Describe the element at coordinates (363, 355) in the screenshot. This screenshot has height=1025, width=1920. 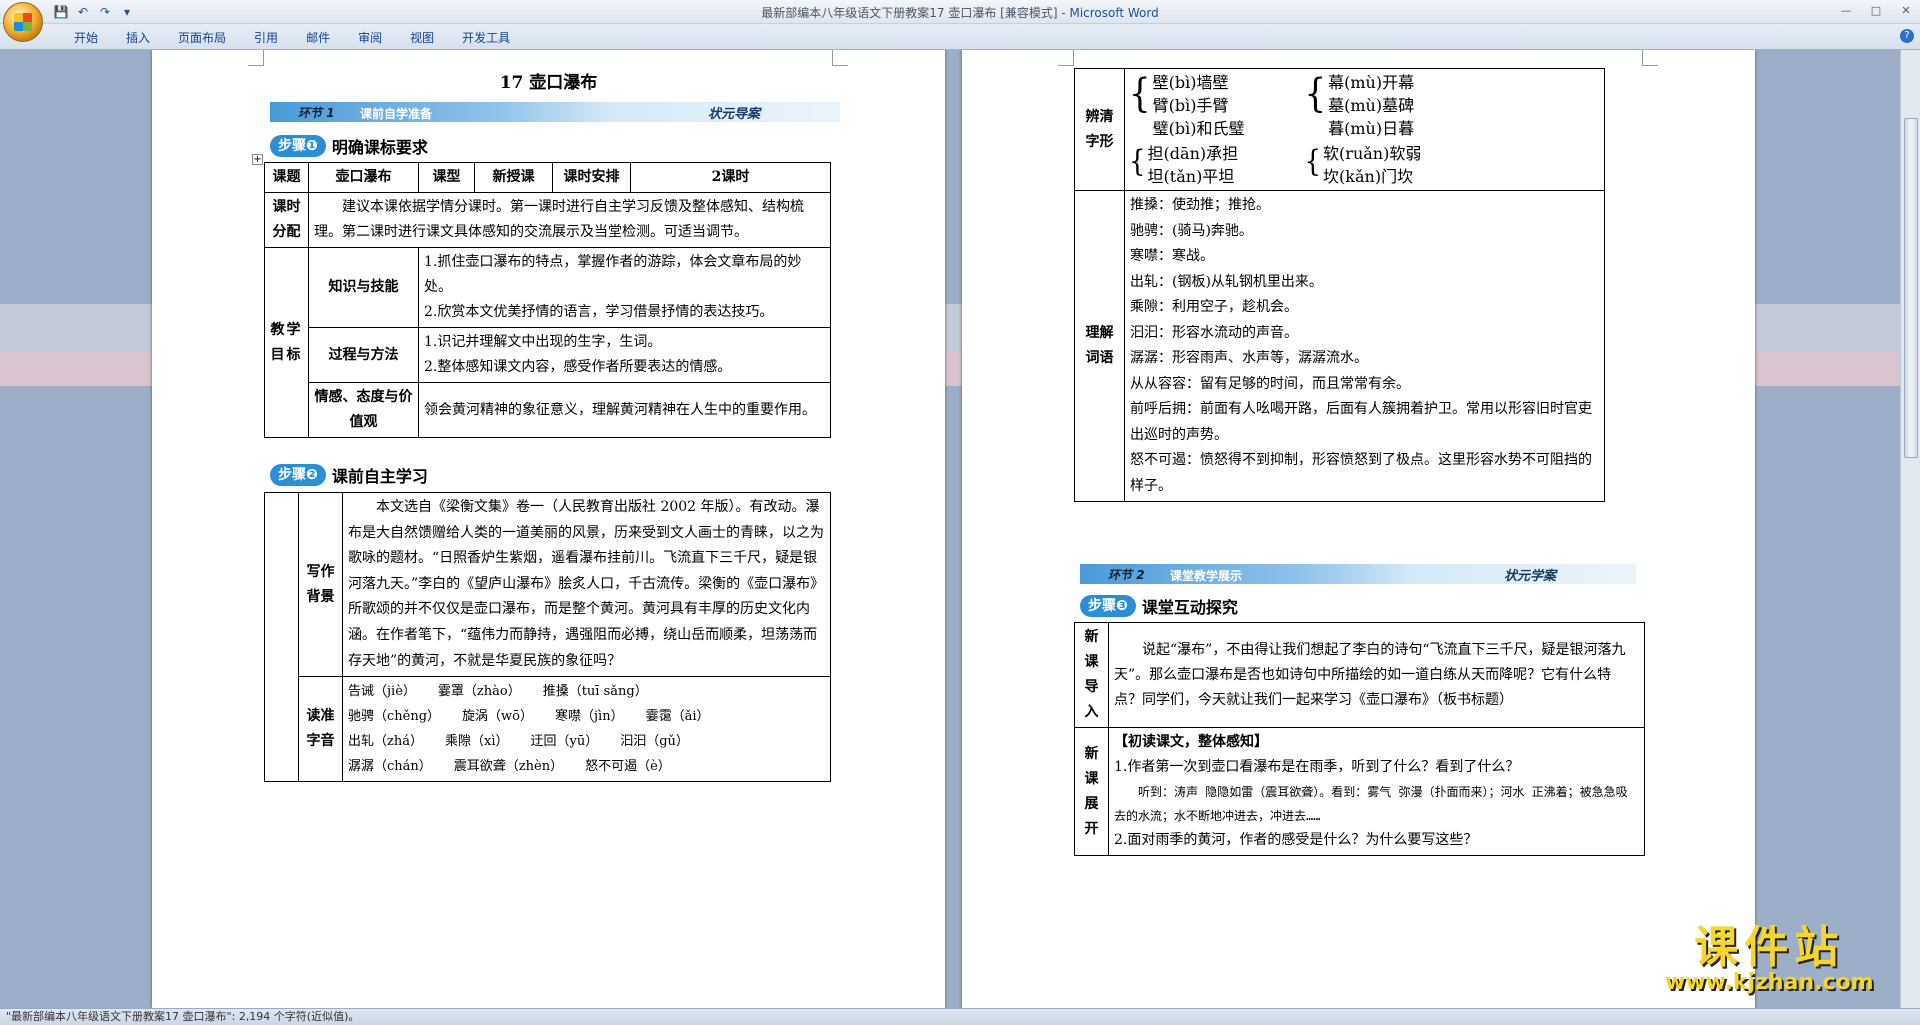
I see `cell-goal-1-label: 过程与方法` at that location.